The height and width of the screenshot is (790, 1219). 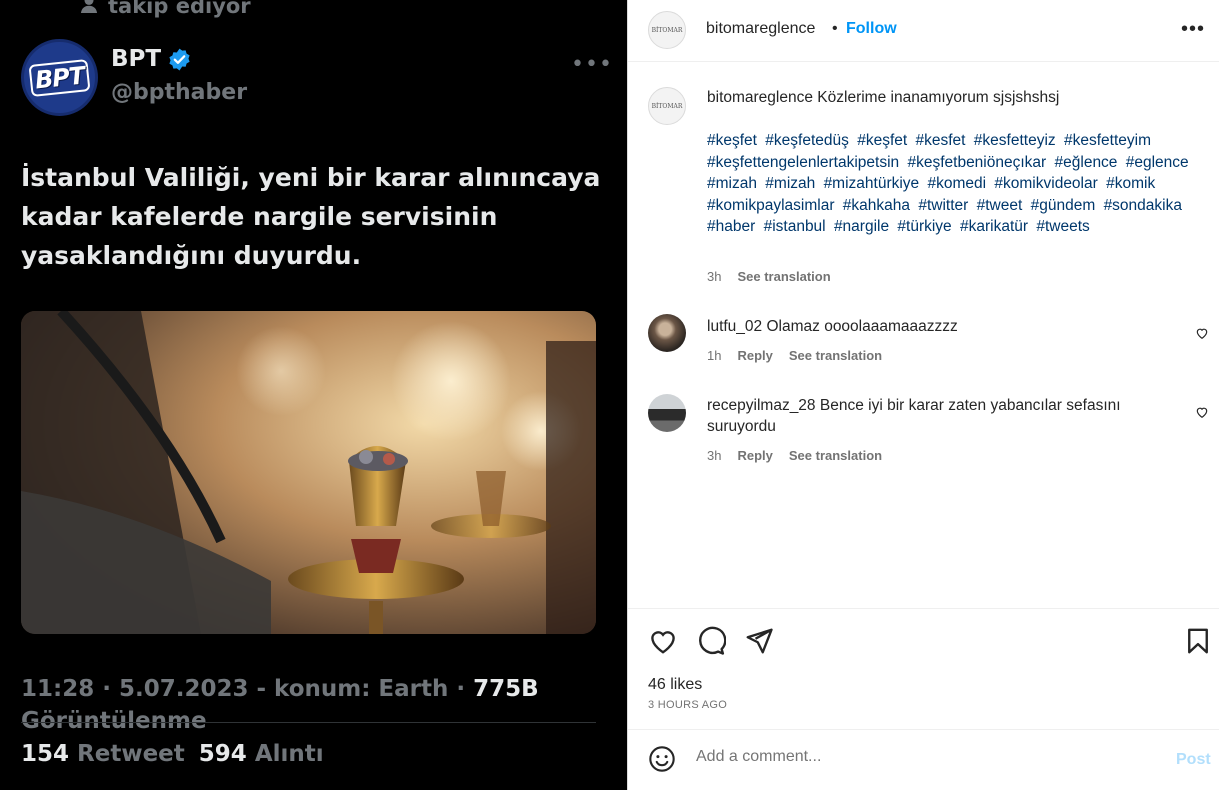 I want to click on tweet-stats: 154 Retweet 594 Alıntı, so click(x=172, y=754).